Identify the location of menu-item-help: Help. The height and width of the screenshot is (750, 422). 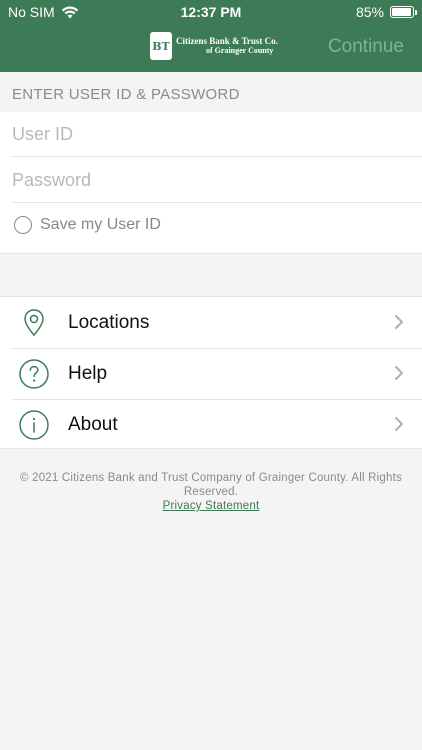
(211, 373).